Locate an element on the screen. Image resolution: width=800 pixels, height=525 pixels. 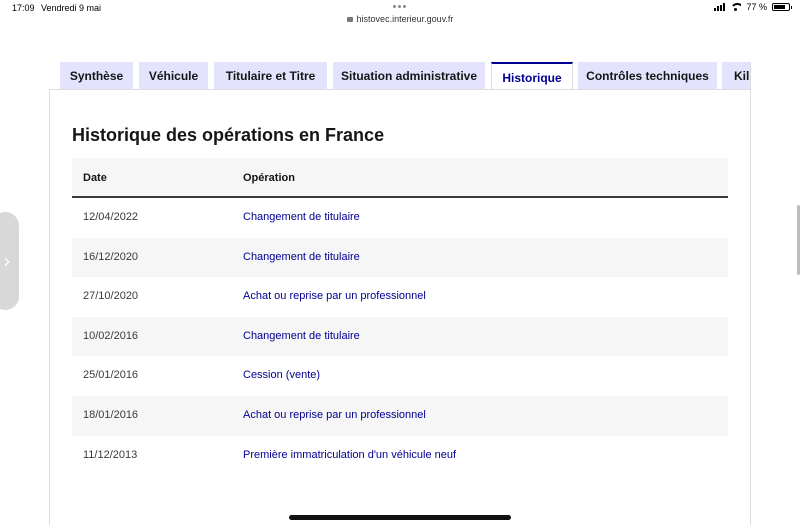
tab-bar-edge is located at coordinates (750, 76).